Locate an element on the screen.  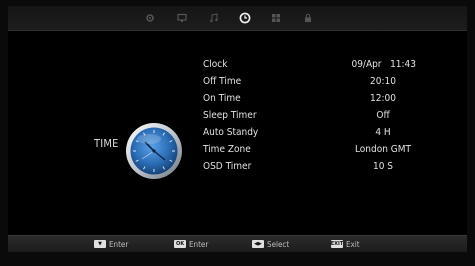
hint-label: Exit is located at coordinates (353, 244).